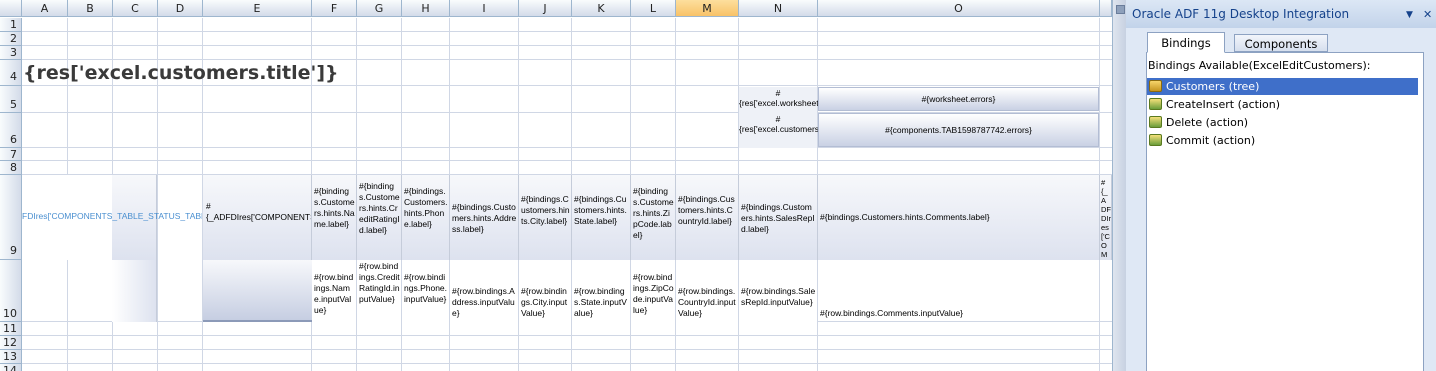  What do you see at coordinates (545, 8) in the screenshot?
I see `column-header-j: J` at bounding box center [545, 8].